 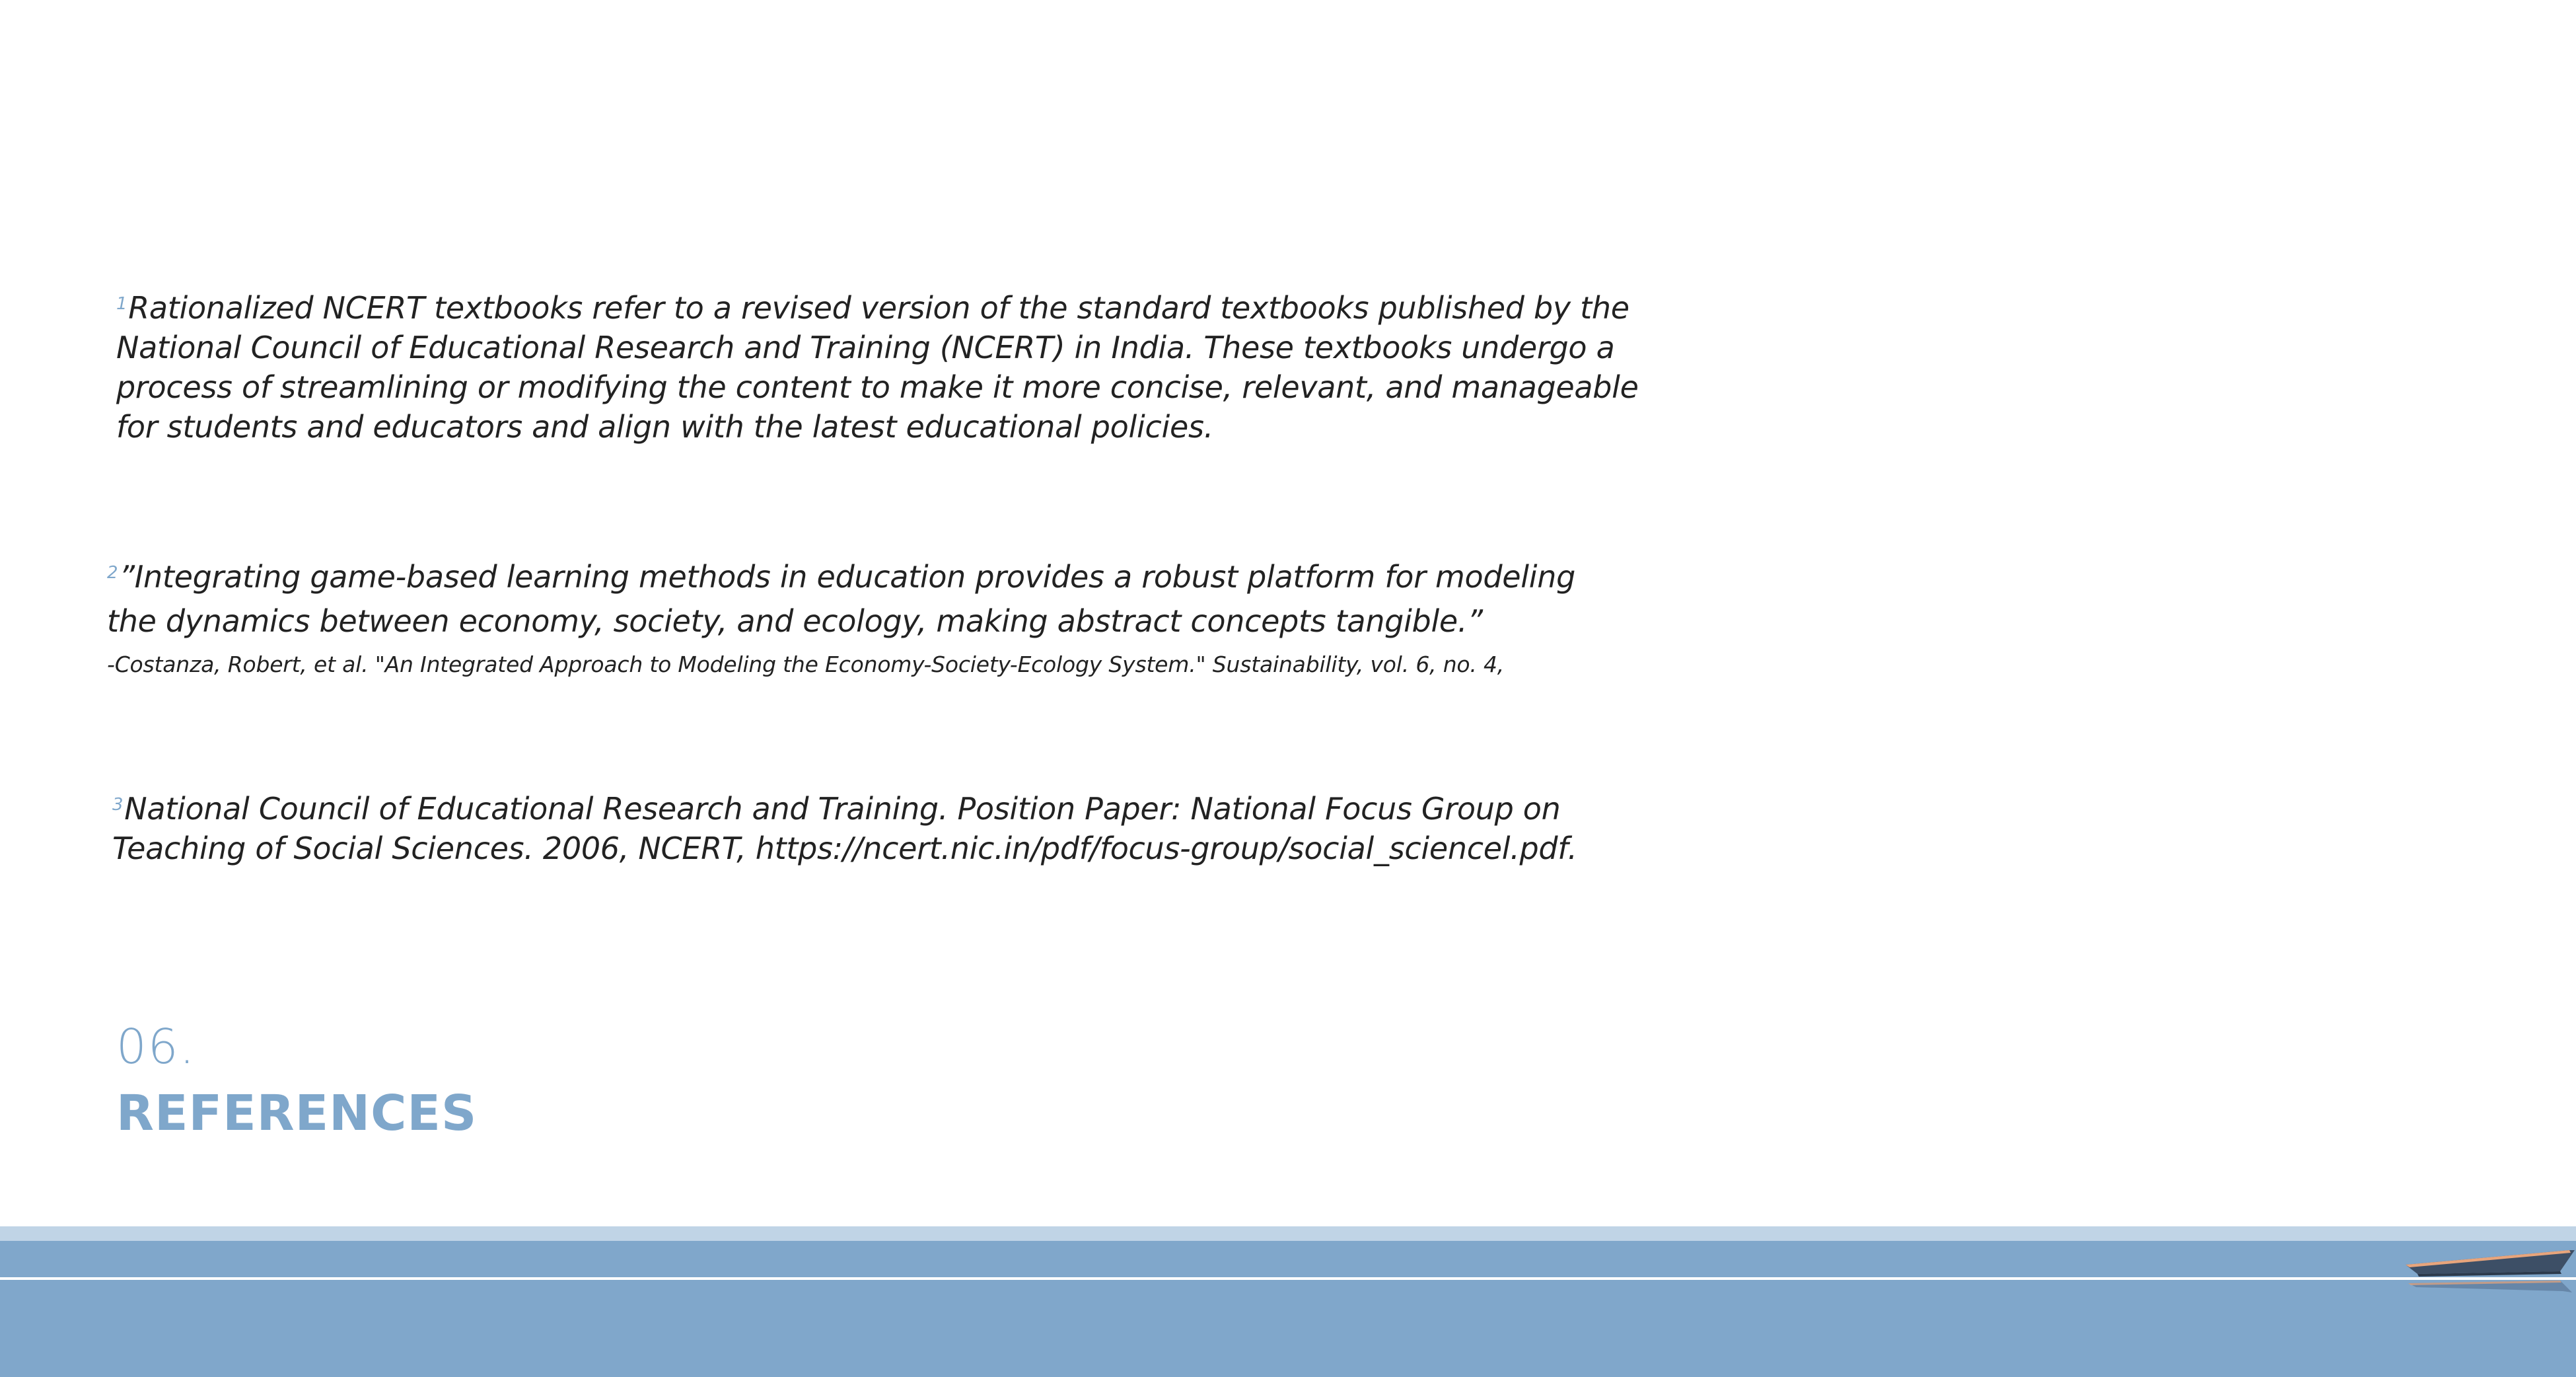 I want to click on footer-divider-line, so click(x=1288, y=1278).